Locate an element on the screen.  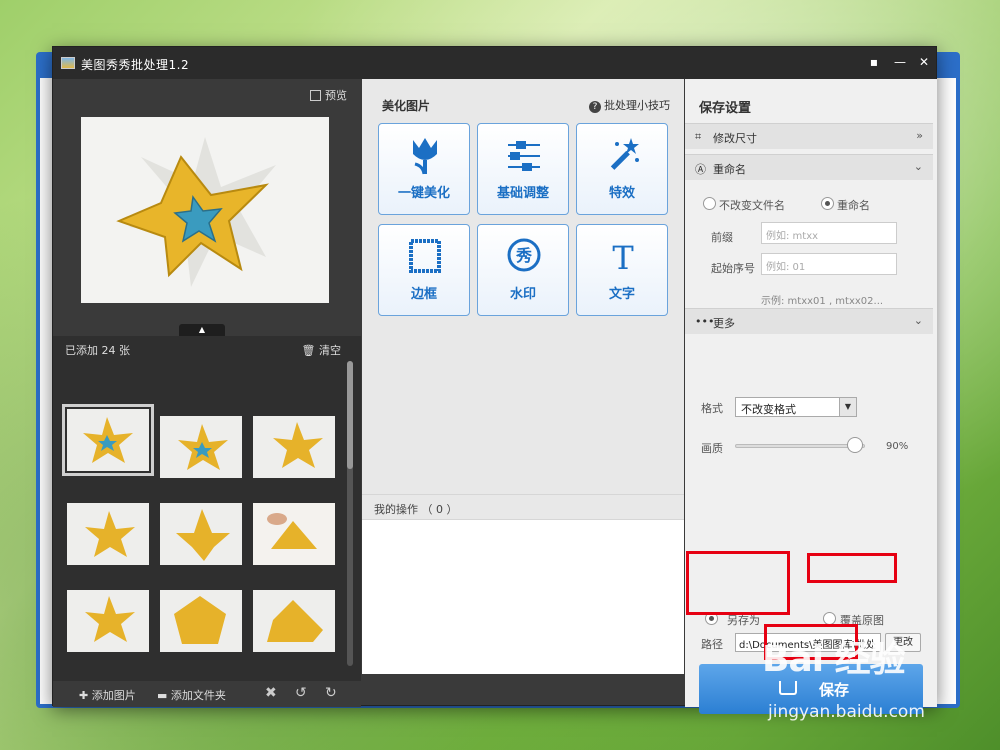
question-icon: ? is located at coordinates (595, 107).